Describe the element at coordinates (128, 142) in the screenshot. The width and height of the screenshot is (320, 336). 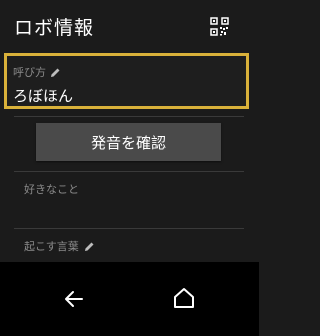
I see `confirm-pronunciation-button: 発音を確認` at that location.